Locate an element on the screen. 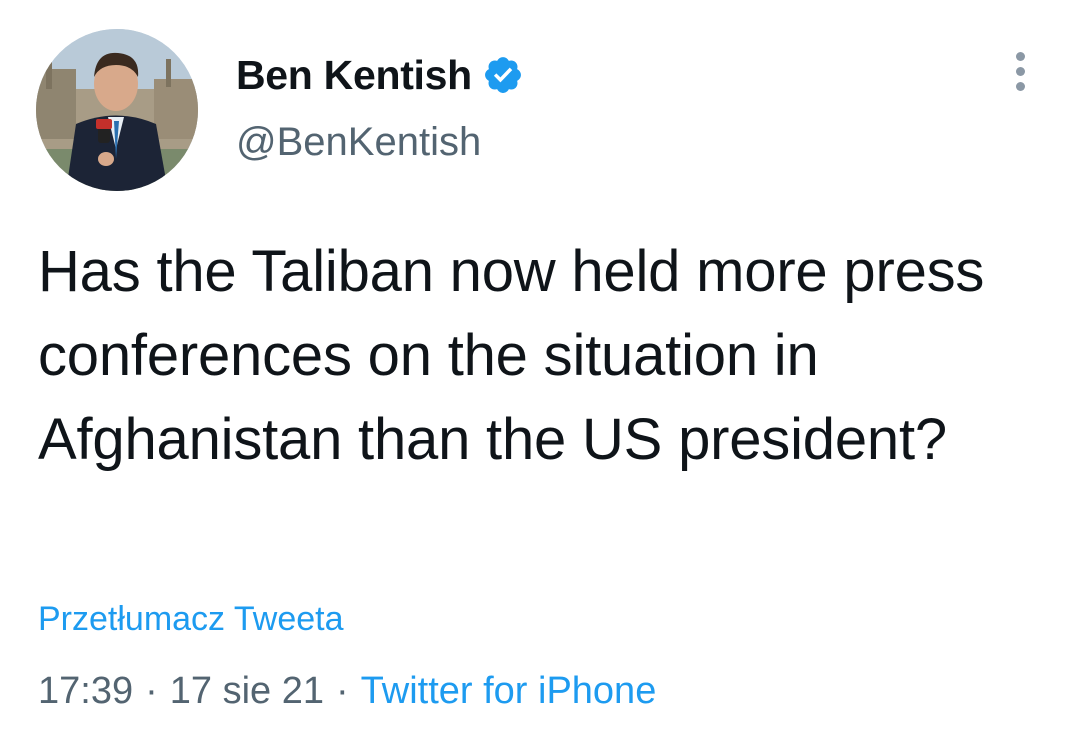 The height and width of the screenshot is (737, 1080). author-name-row: Ben Kentish is located at coordinates (380, 75).